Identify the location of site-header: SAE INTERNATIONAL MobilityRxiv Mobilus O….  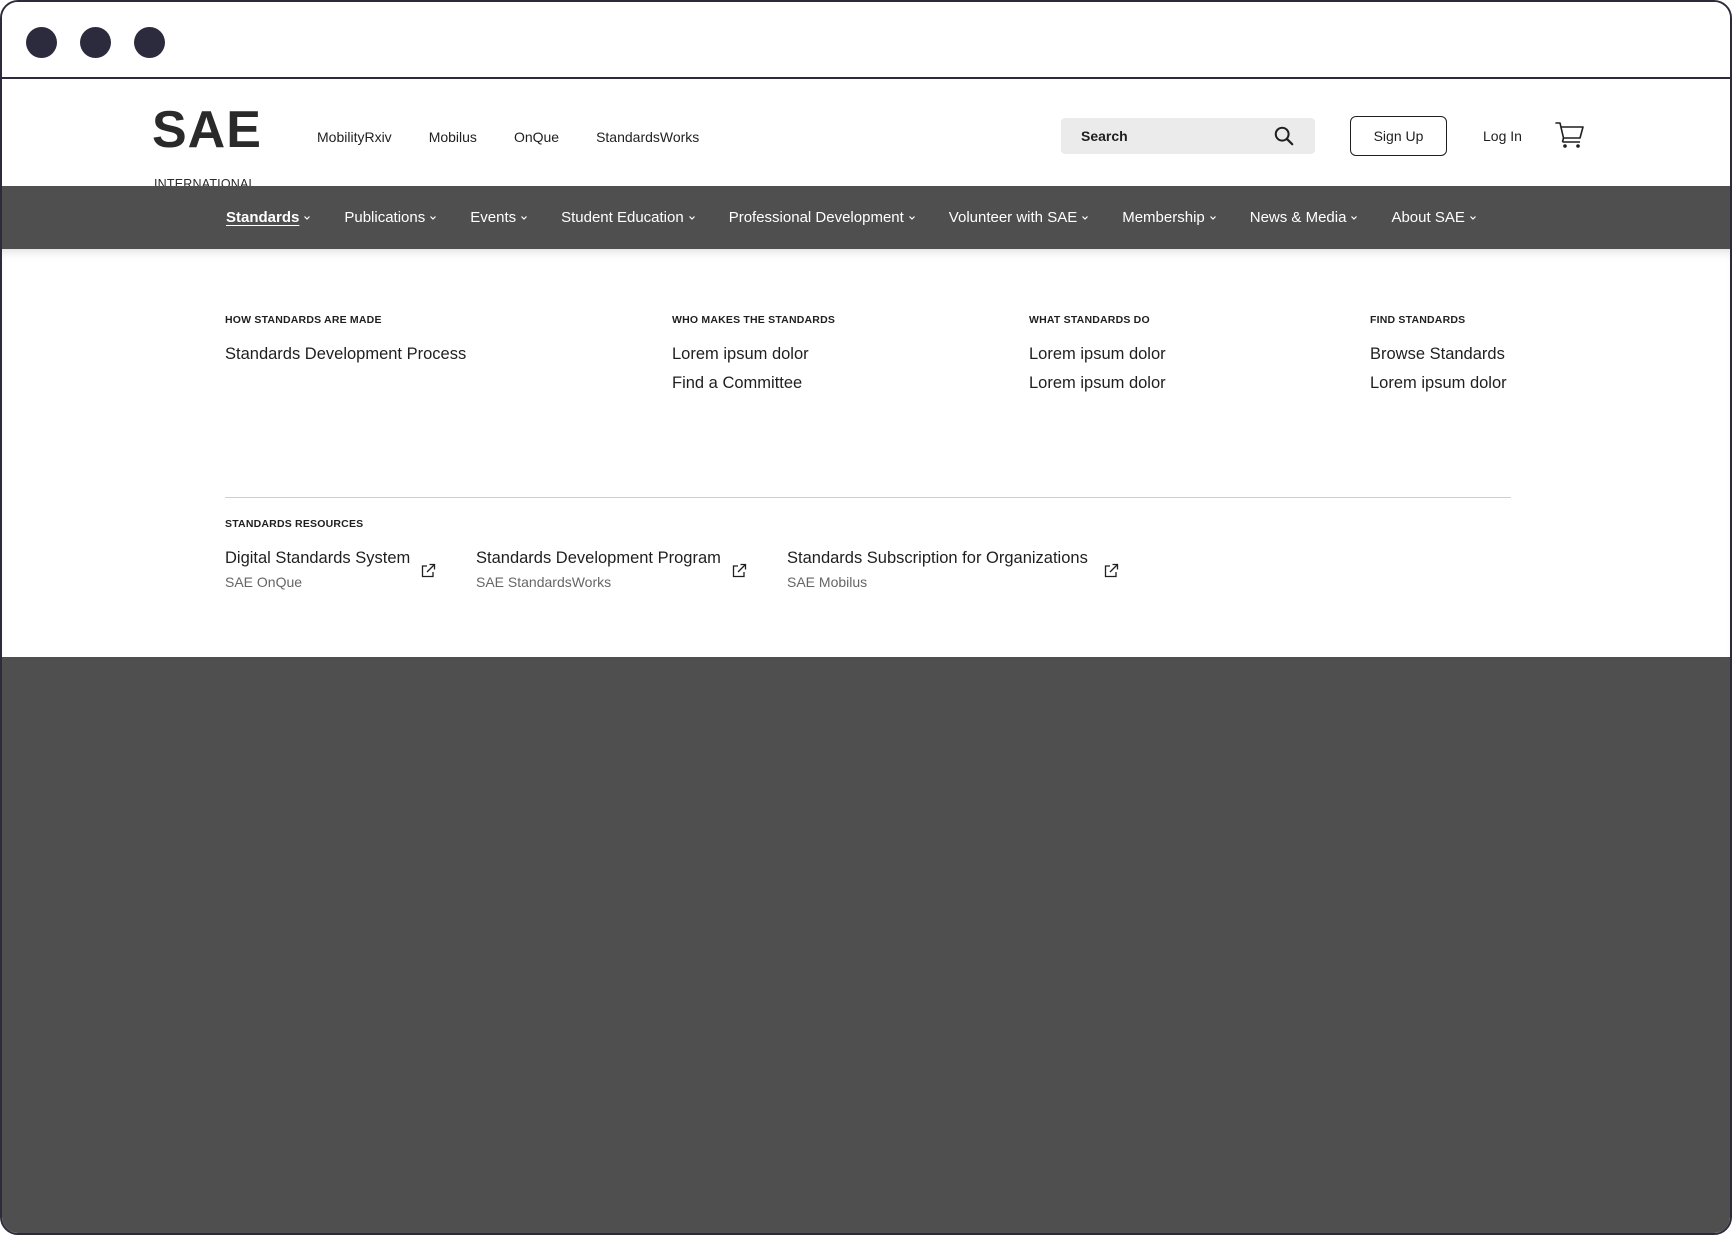
(866, 135).